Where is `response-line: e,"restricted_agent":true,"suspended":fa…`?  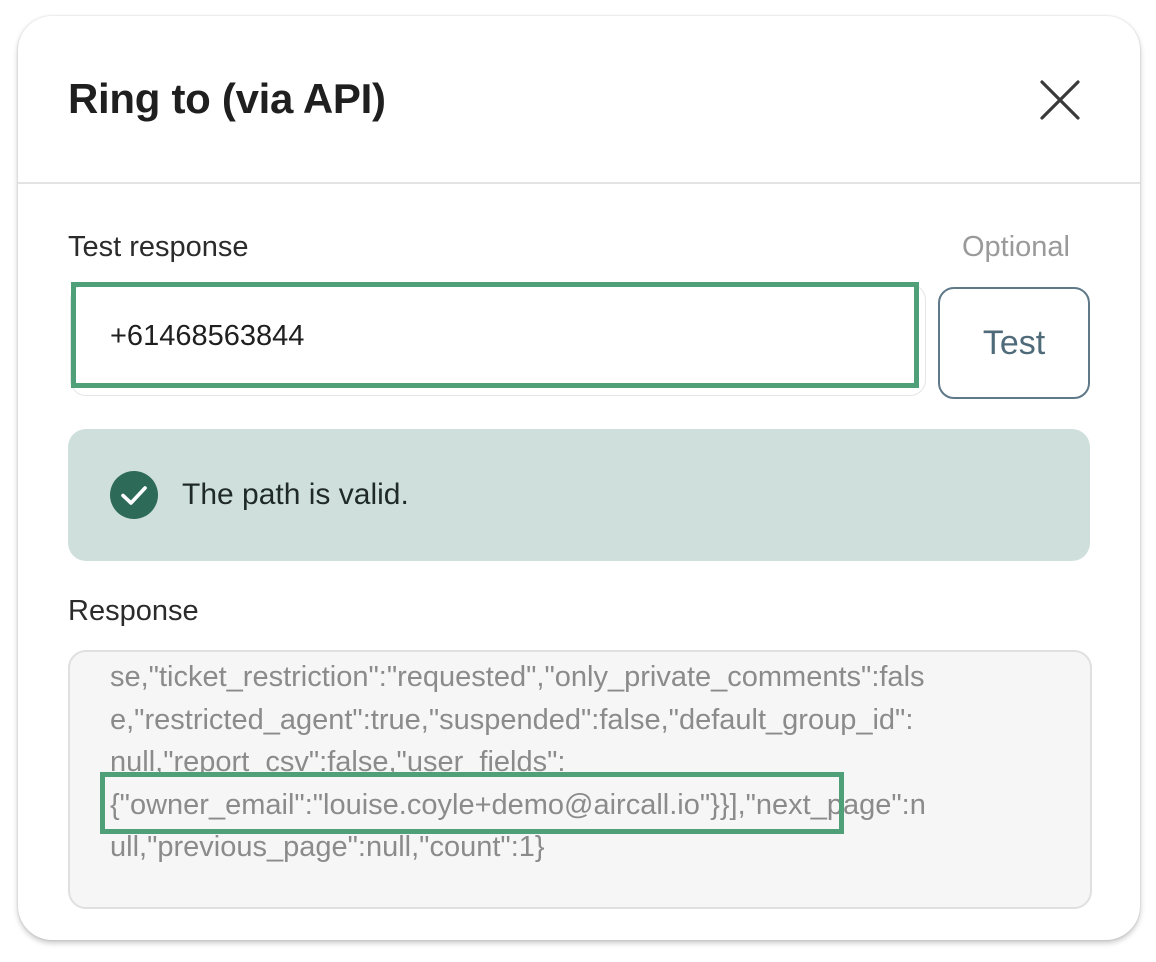
response-line: e,"restricted_agent":true,"suspended":fa… is located at coordinates (512, 719).